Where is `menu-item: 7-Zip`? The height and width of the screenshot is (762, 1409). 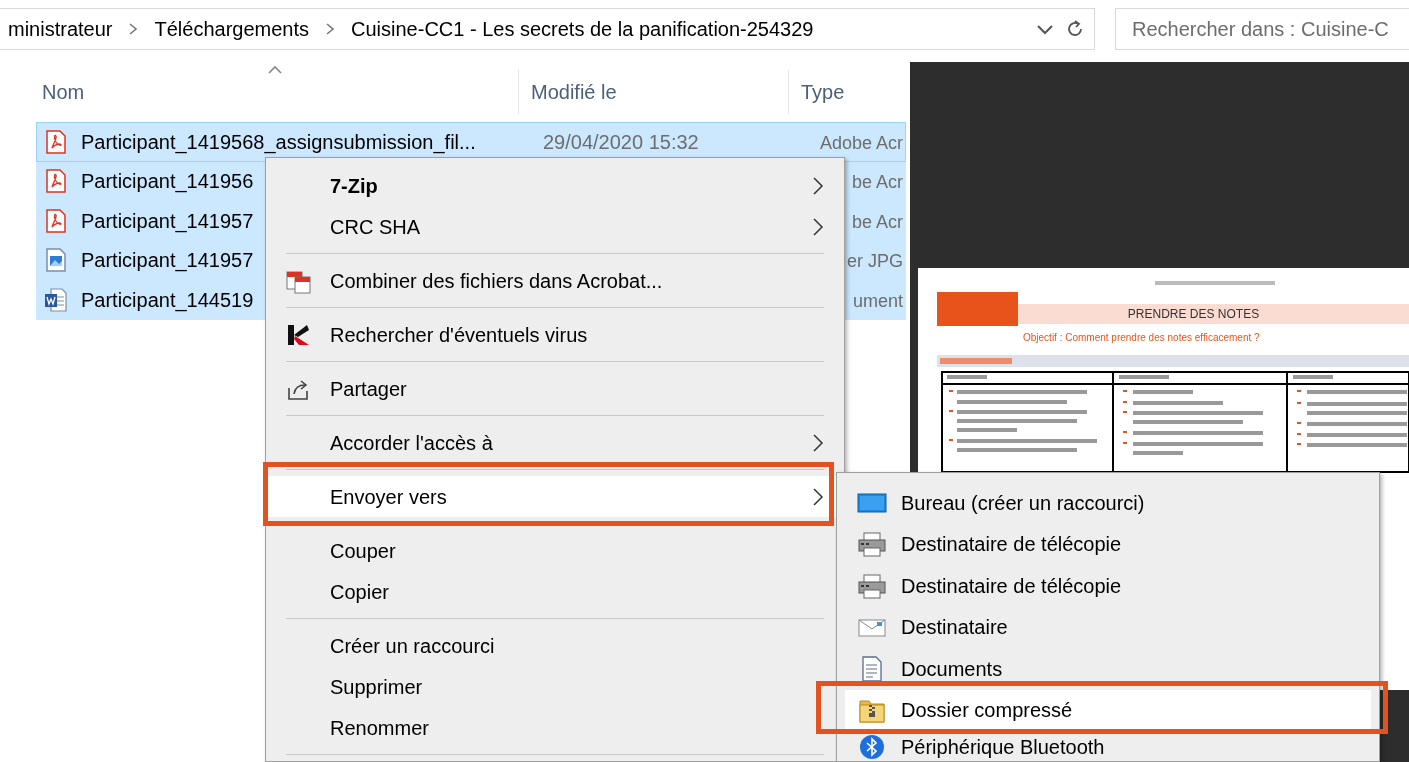 menu-item: 7-Zip is located at coordinates (555, 185).